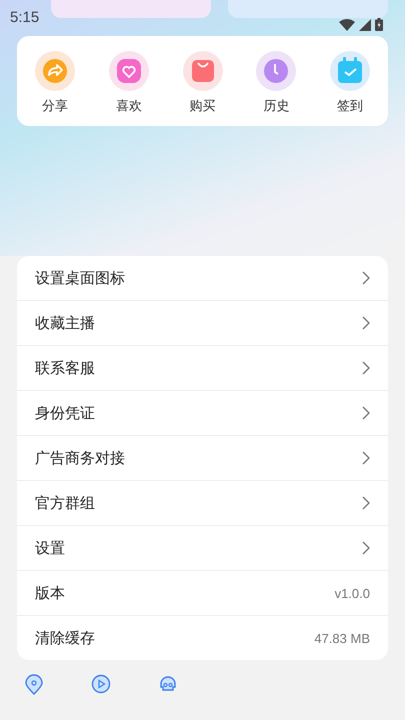 This screenshot has height=720, width=405. I want to click on status-time: 5:15, so click(25, 17).